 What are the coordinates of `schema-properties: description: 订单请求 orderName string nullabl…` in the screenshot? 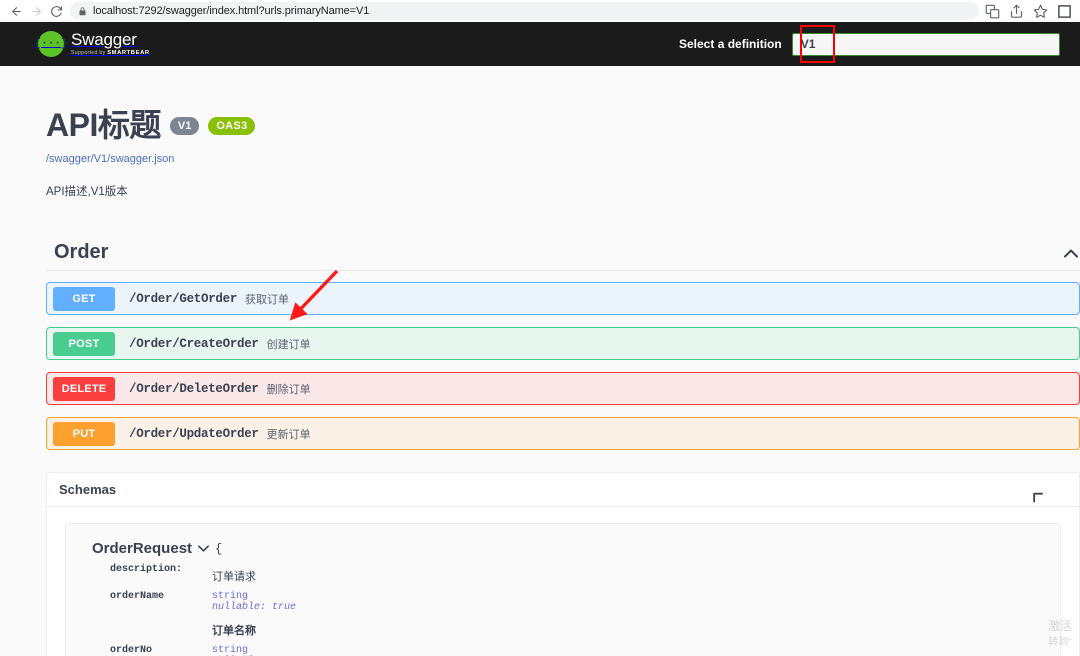 It's located at (576, 610).